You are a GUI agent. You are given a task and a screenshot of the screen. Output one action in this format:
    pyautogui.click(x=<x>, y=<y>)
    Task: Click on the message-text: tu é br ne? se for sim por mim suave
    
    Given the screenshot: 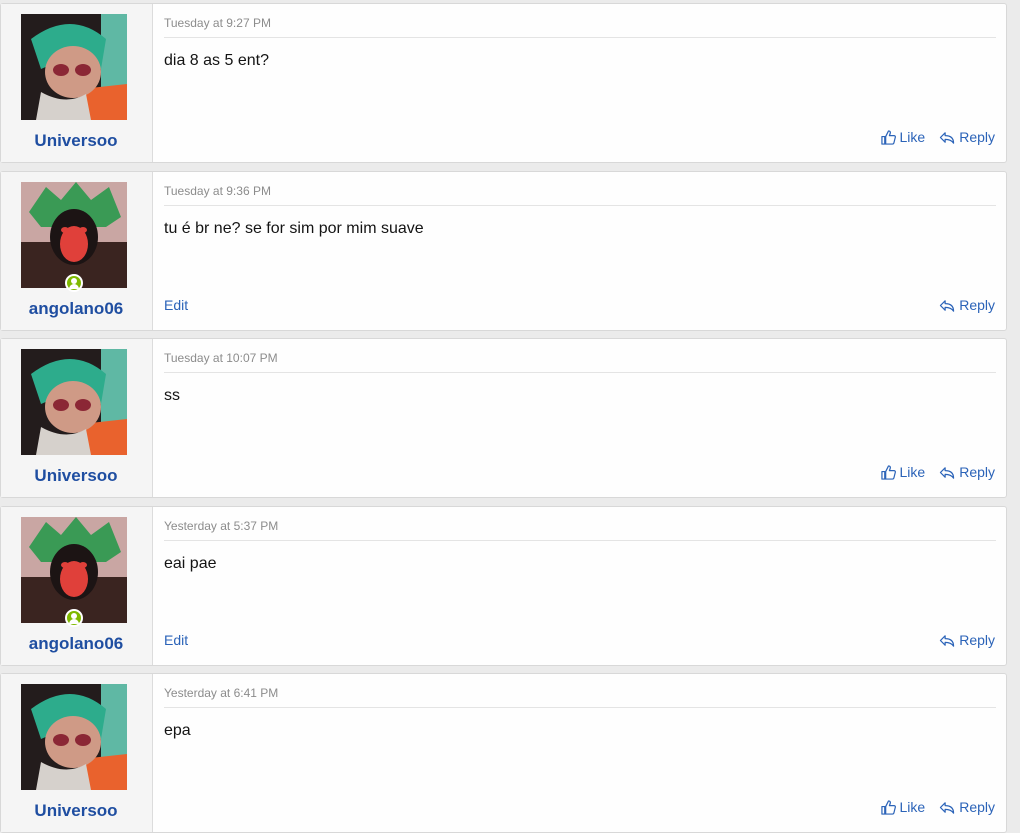 What is the action you would take?
    pyautogui.click(x=294, y=228)
    